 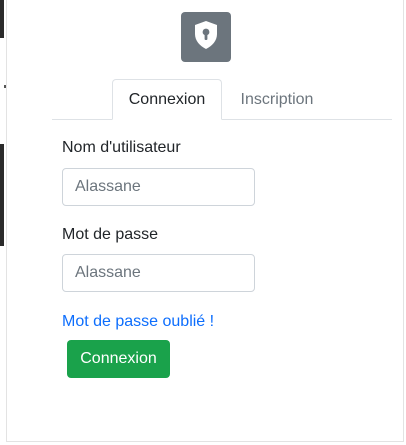 What do you see at coordinates (118, 359) in the screenshot?
I see `login-submit-button: Connexion` at bounding box center [118, 359].